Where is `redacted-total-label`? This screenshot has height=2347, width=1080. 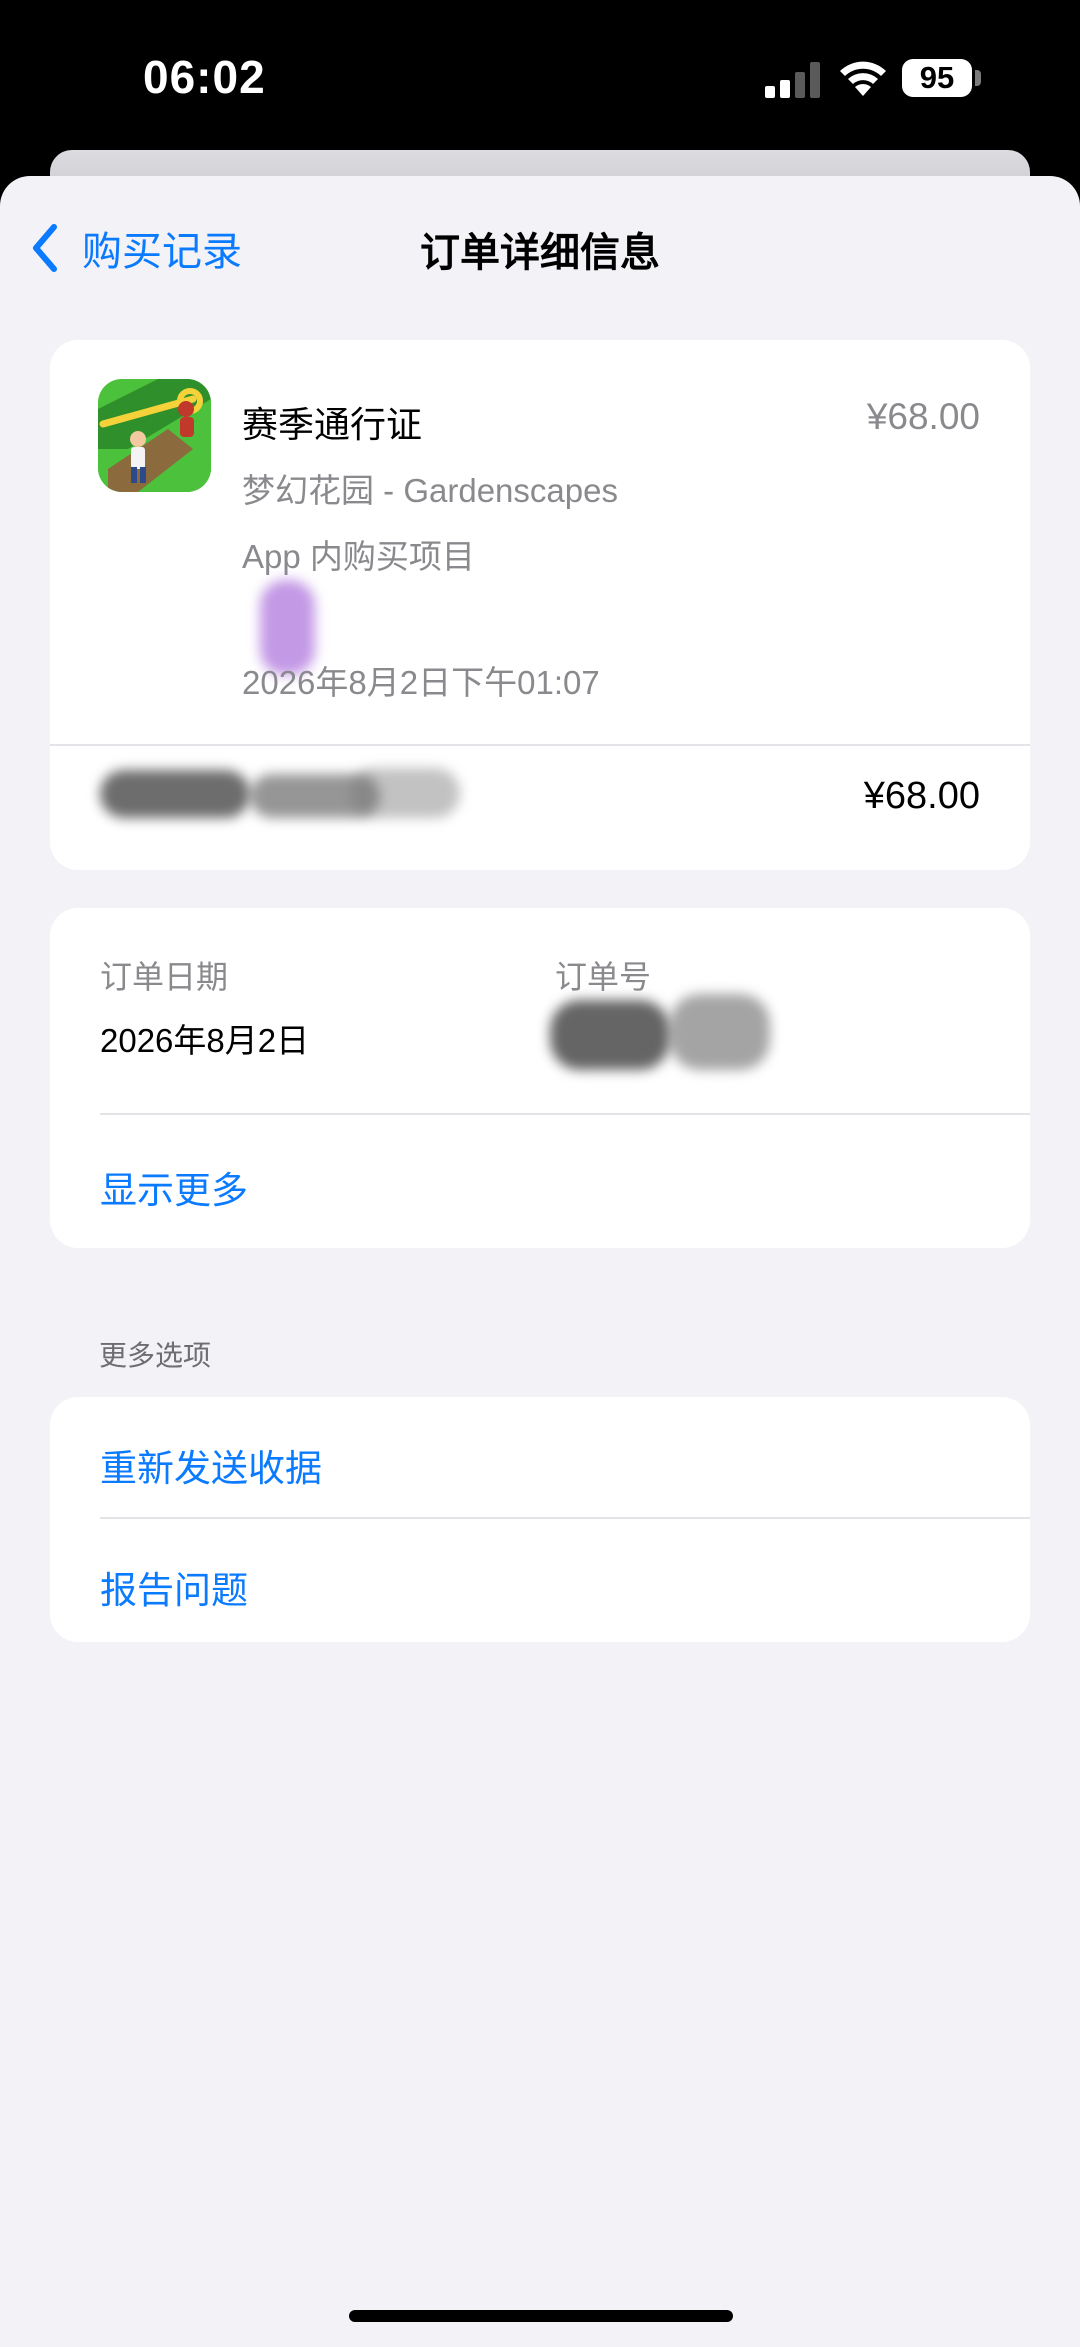
redacted-total-label is located at coordinates (300, 791).